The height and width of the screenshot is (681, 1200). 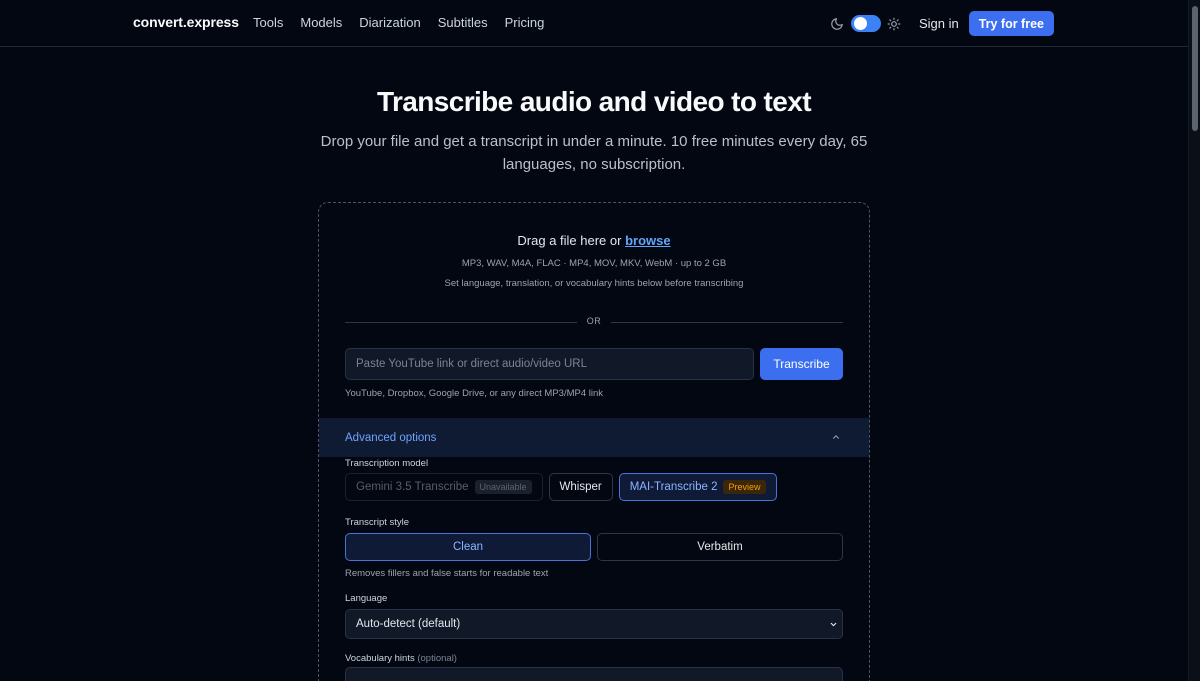 What do you see at coordinates (801, 364) in the screenshot?
I see `transcribe-button: Transcribe` at bounding box center [801, 364].